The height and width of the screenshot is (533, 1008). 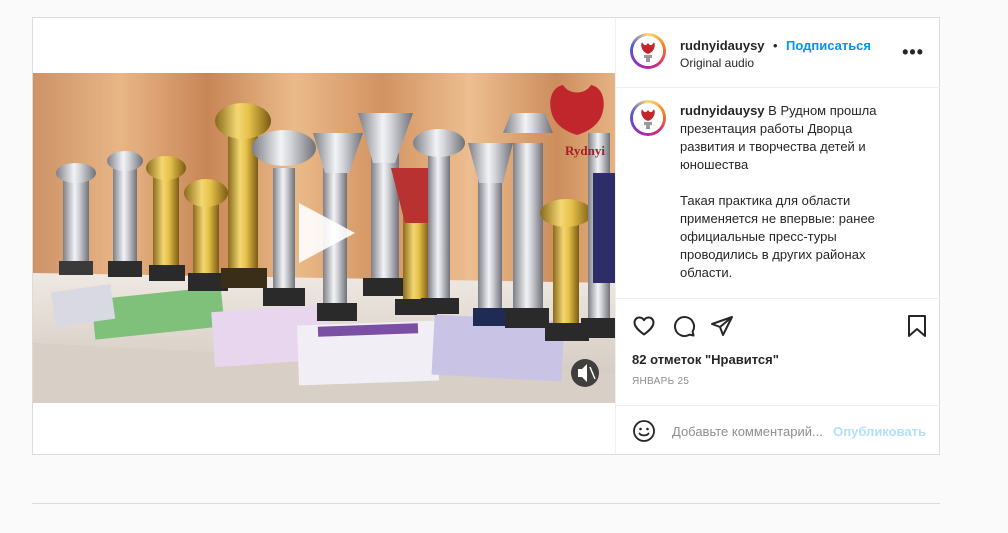 I want to click on comment-input, so click(x=757, y=431).